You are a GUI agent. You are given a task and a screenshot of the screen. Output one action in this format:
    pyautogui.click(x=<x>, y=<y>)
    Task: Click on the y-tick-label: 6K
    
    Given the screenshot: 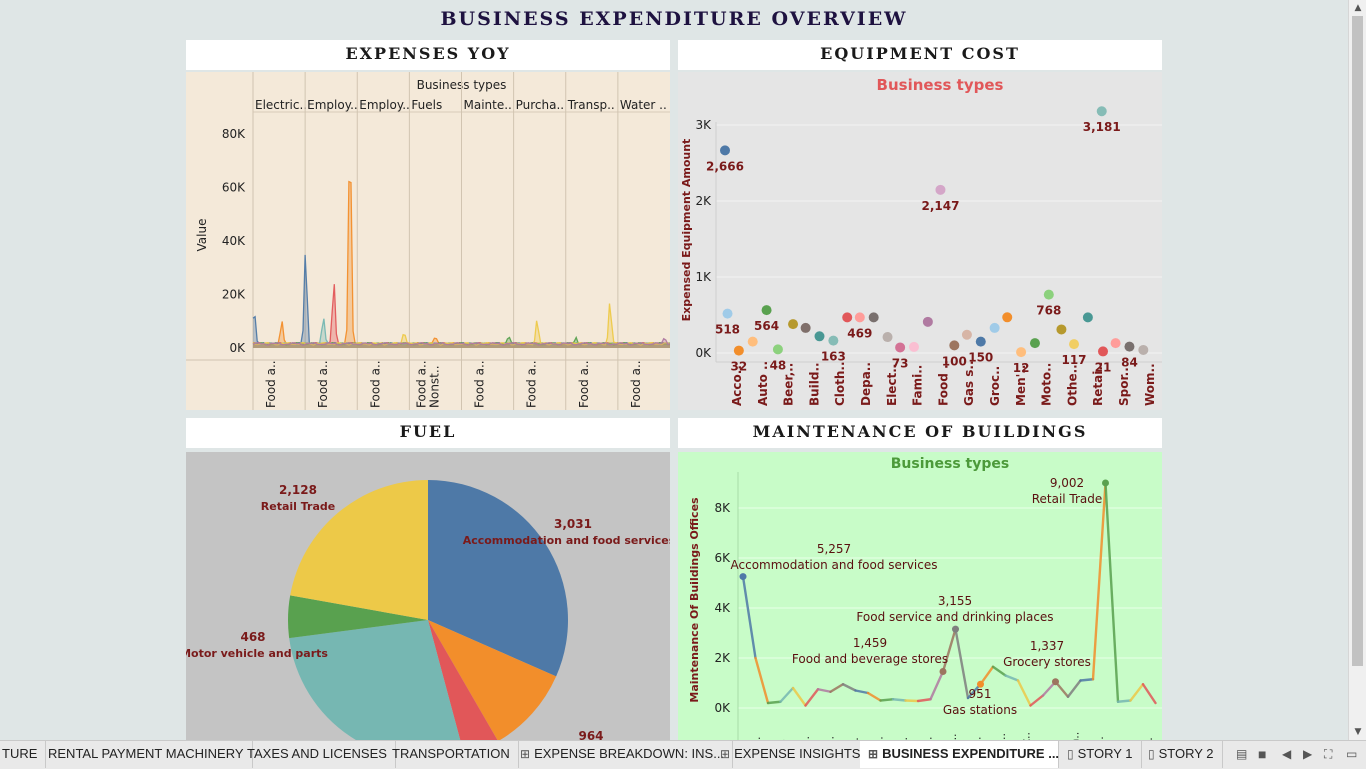 What is the action you would take?
    pyautogui.click(x=722, y=558)
    